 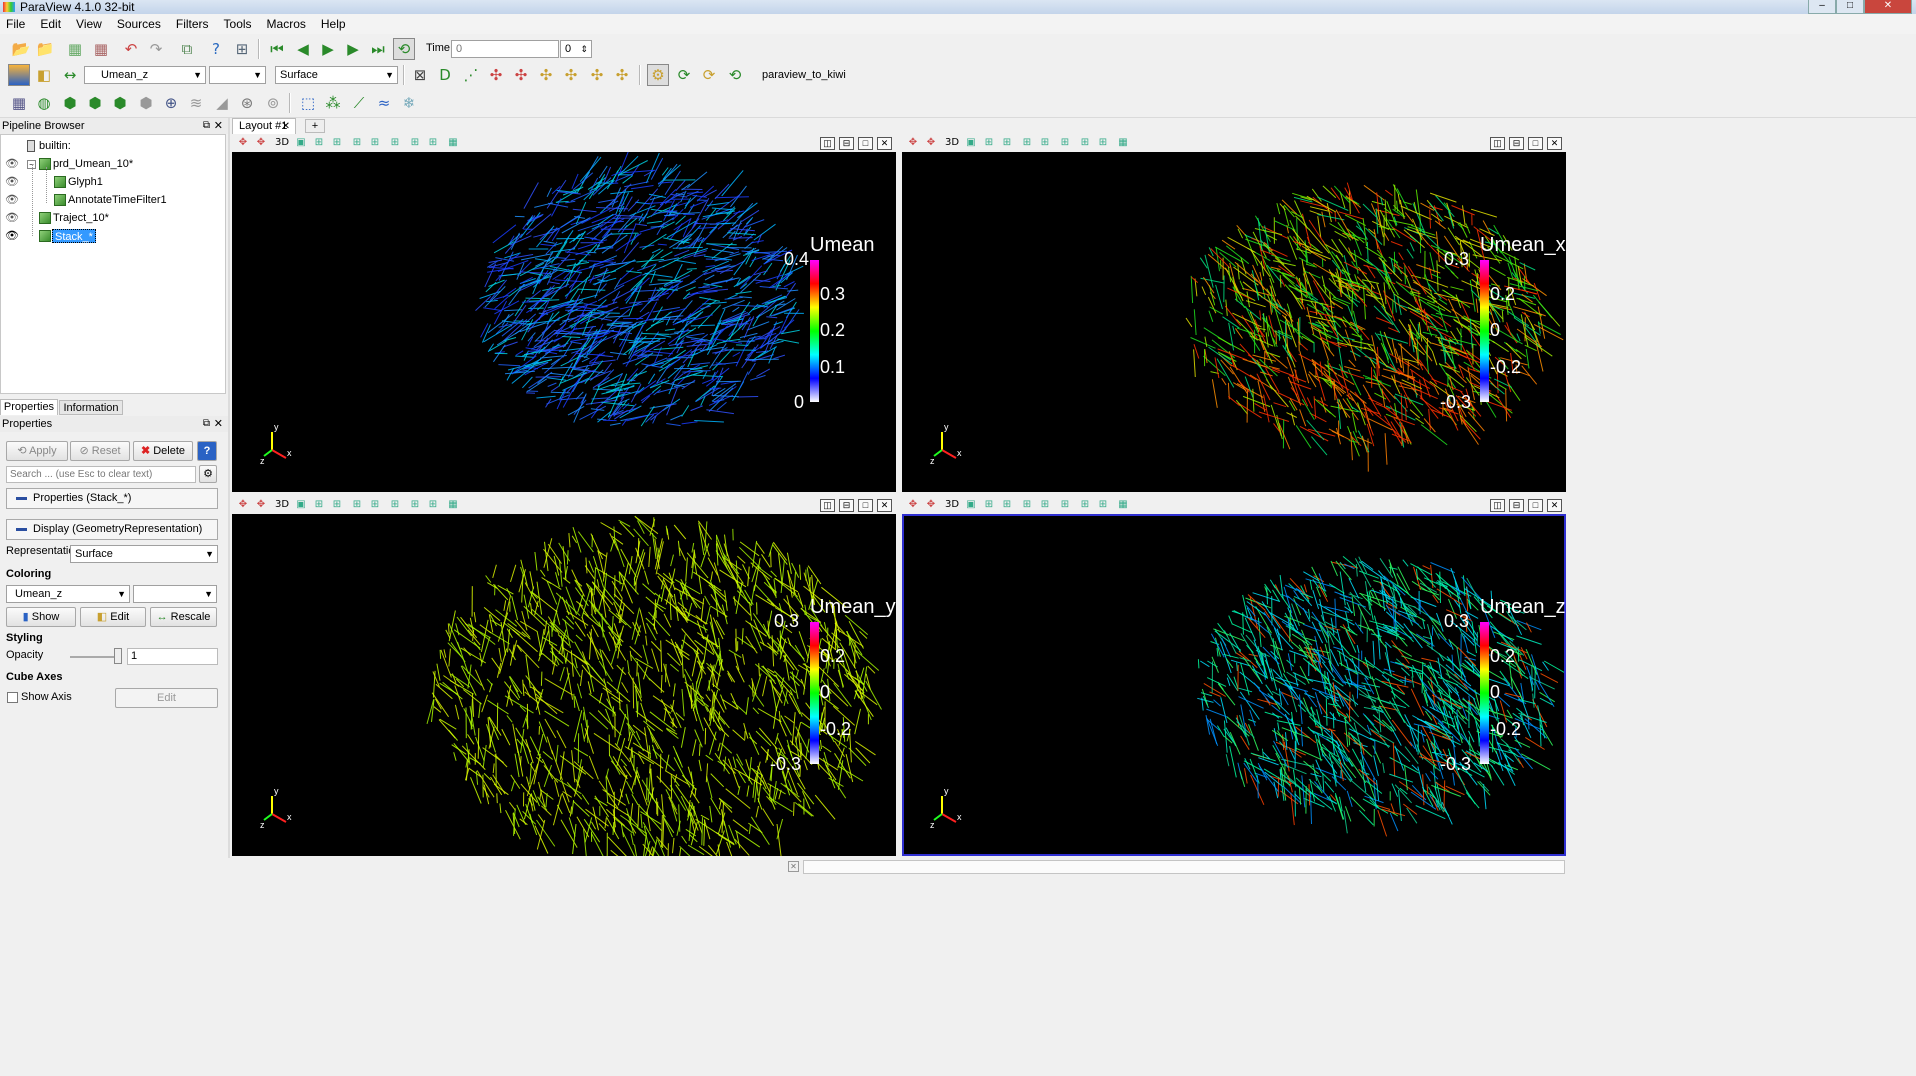 I want to click on representation-combo: Surface ▼, so click(x=144, y=554).